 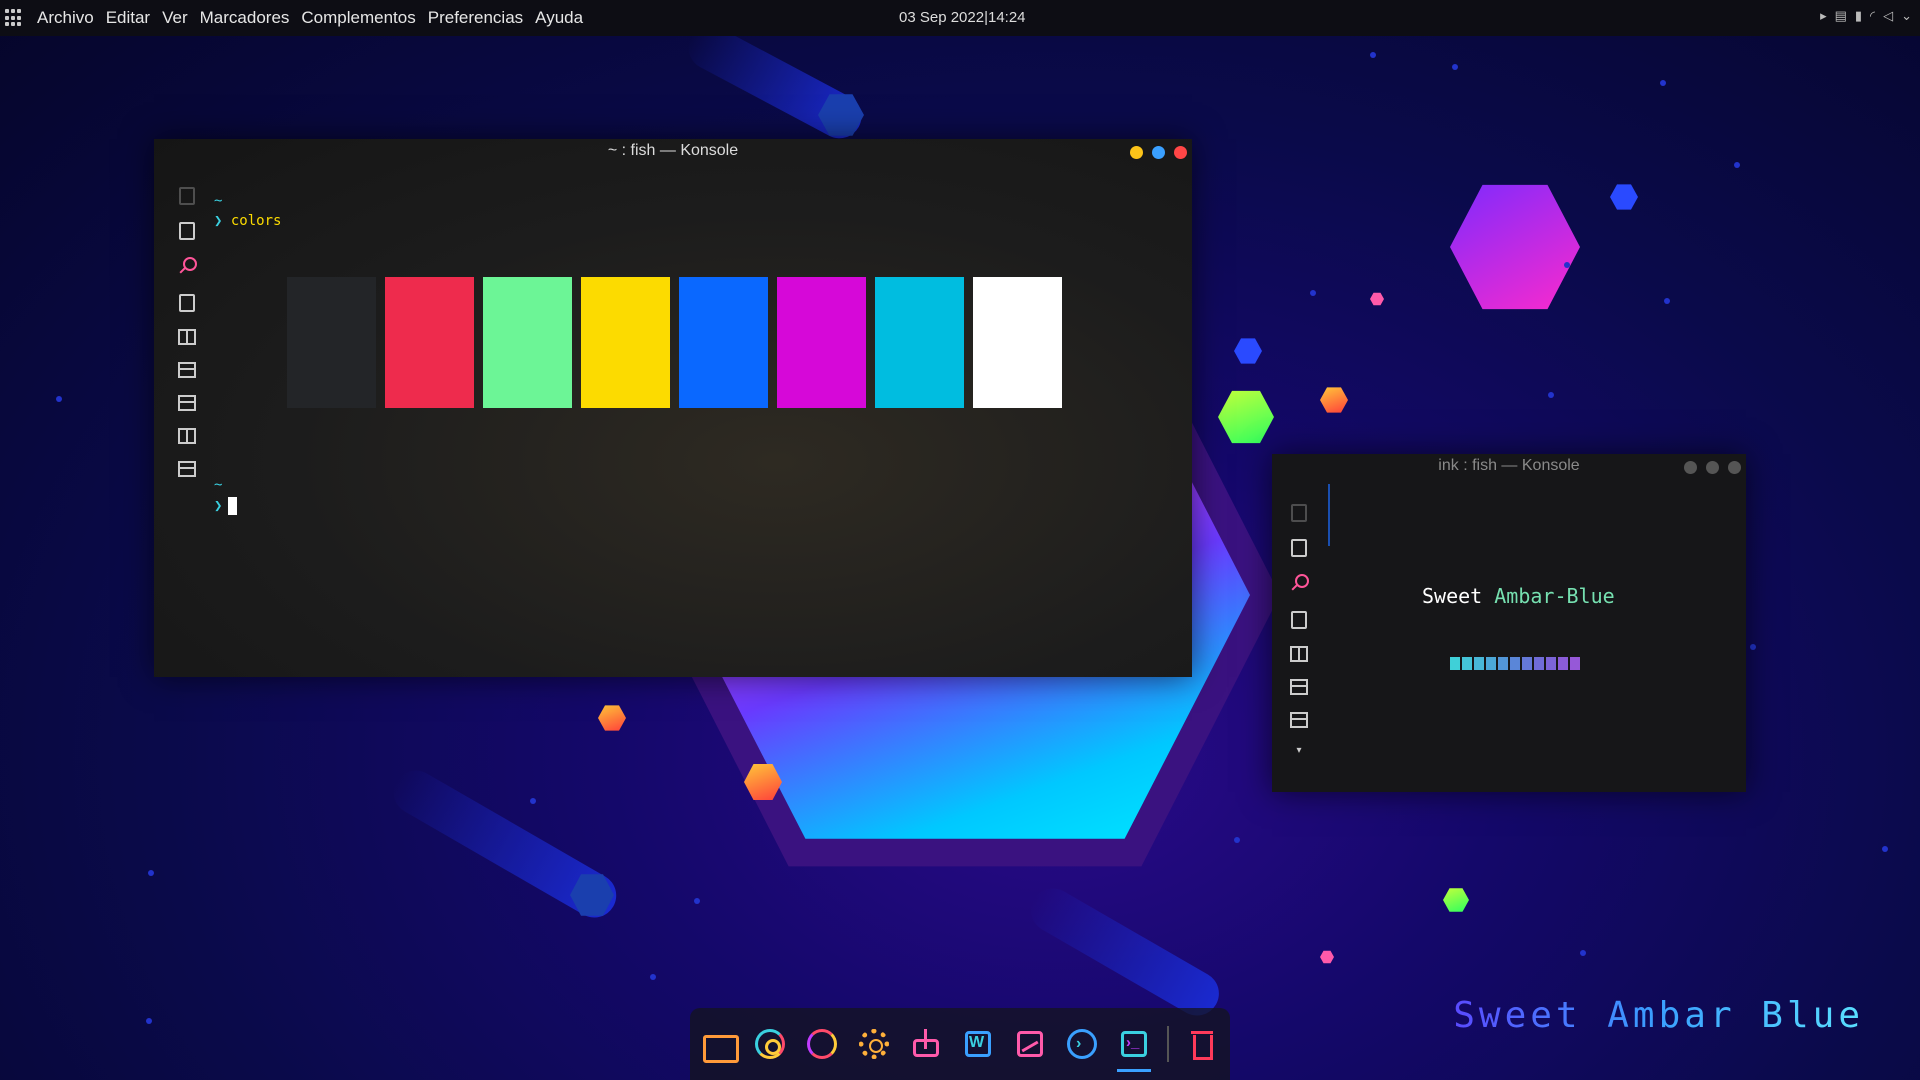 What do you see at coordinates (1509, 465) in the screenshot?
I see `window-title: ink : fish — Konsole` at bounding box center [1509, 465].